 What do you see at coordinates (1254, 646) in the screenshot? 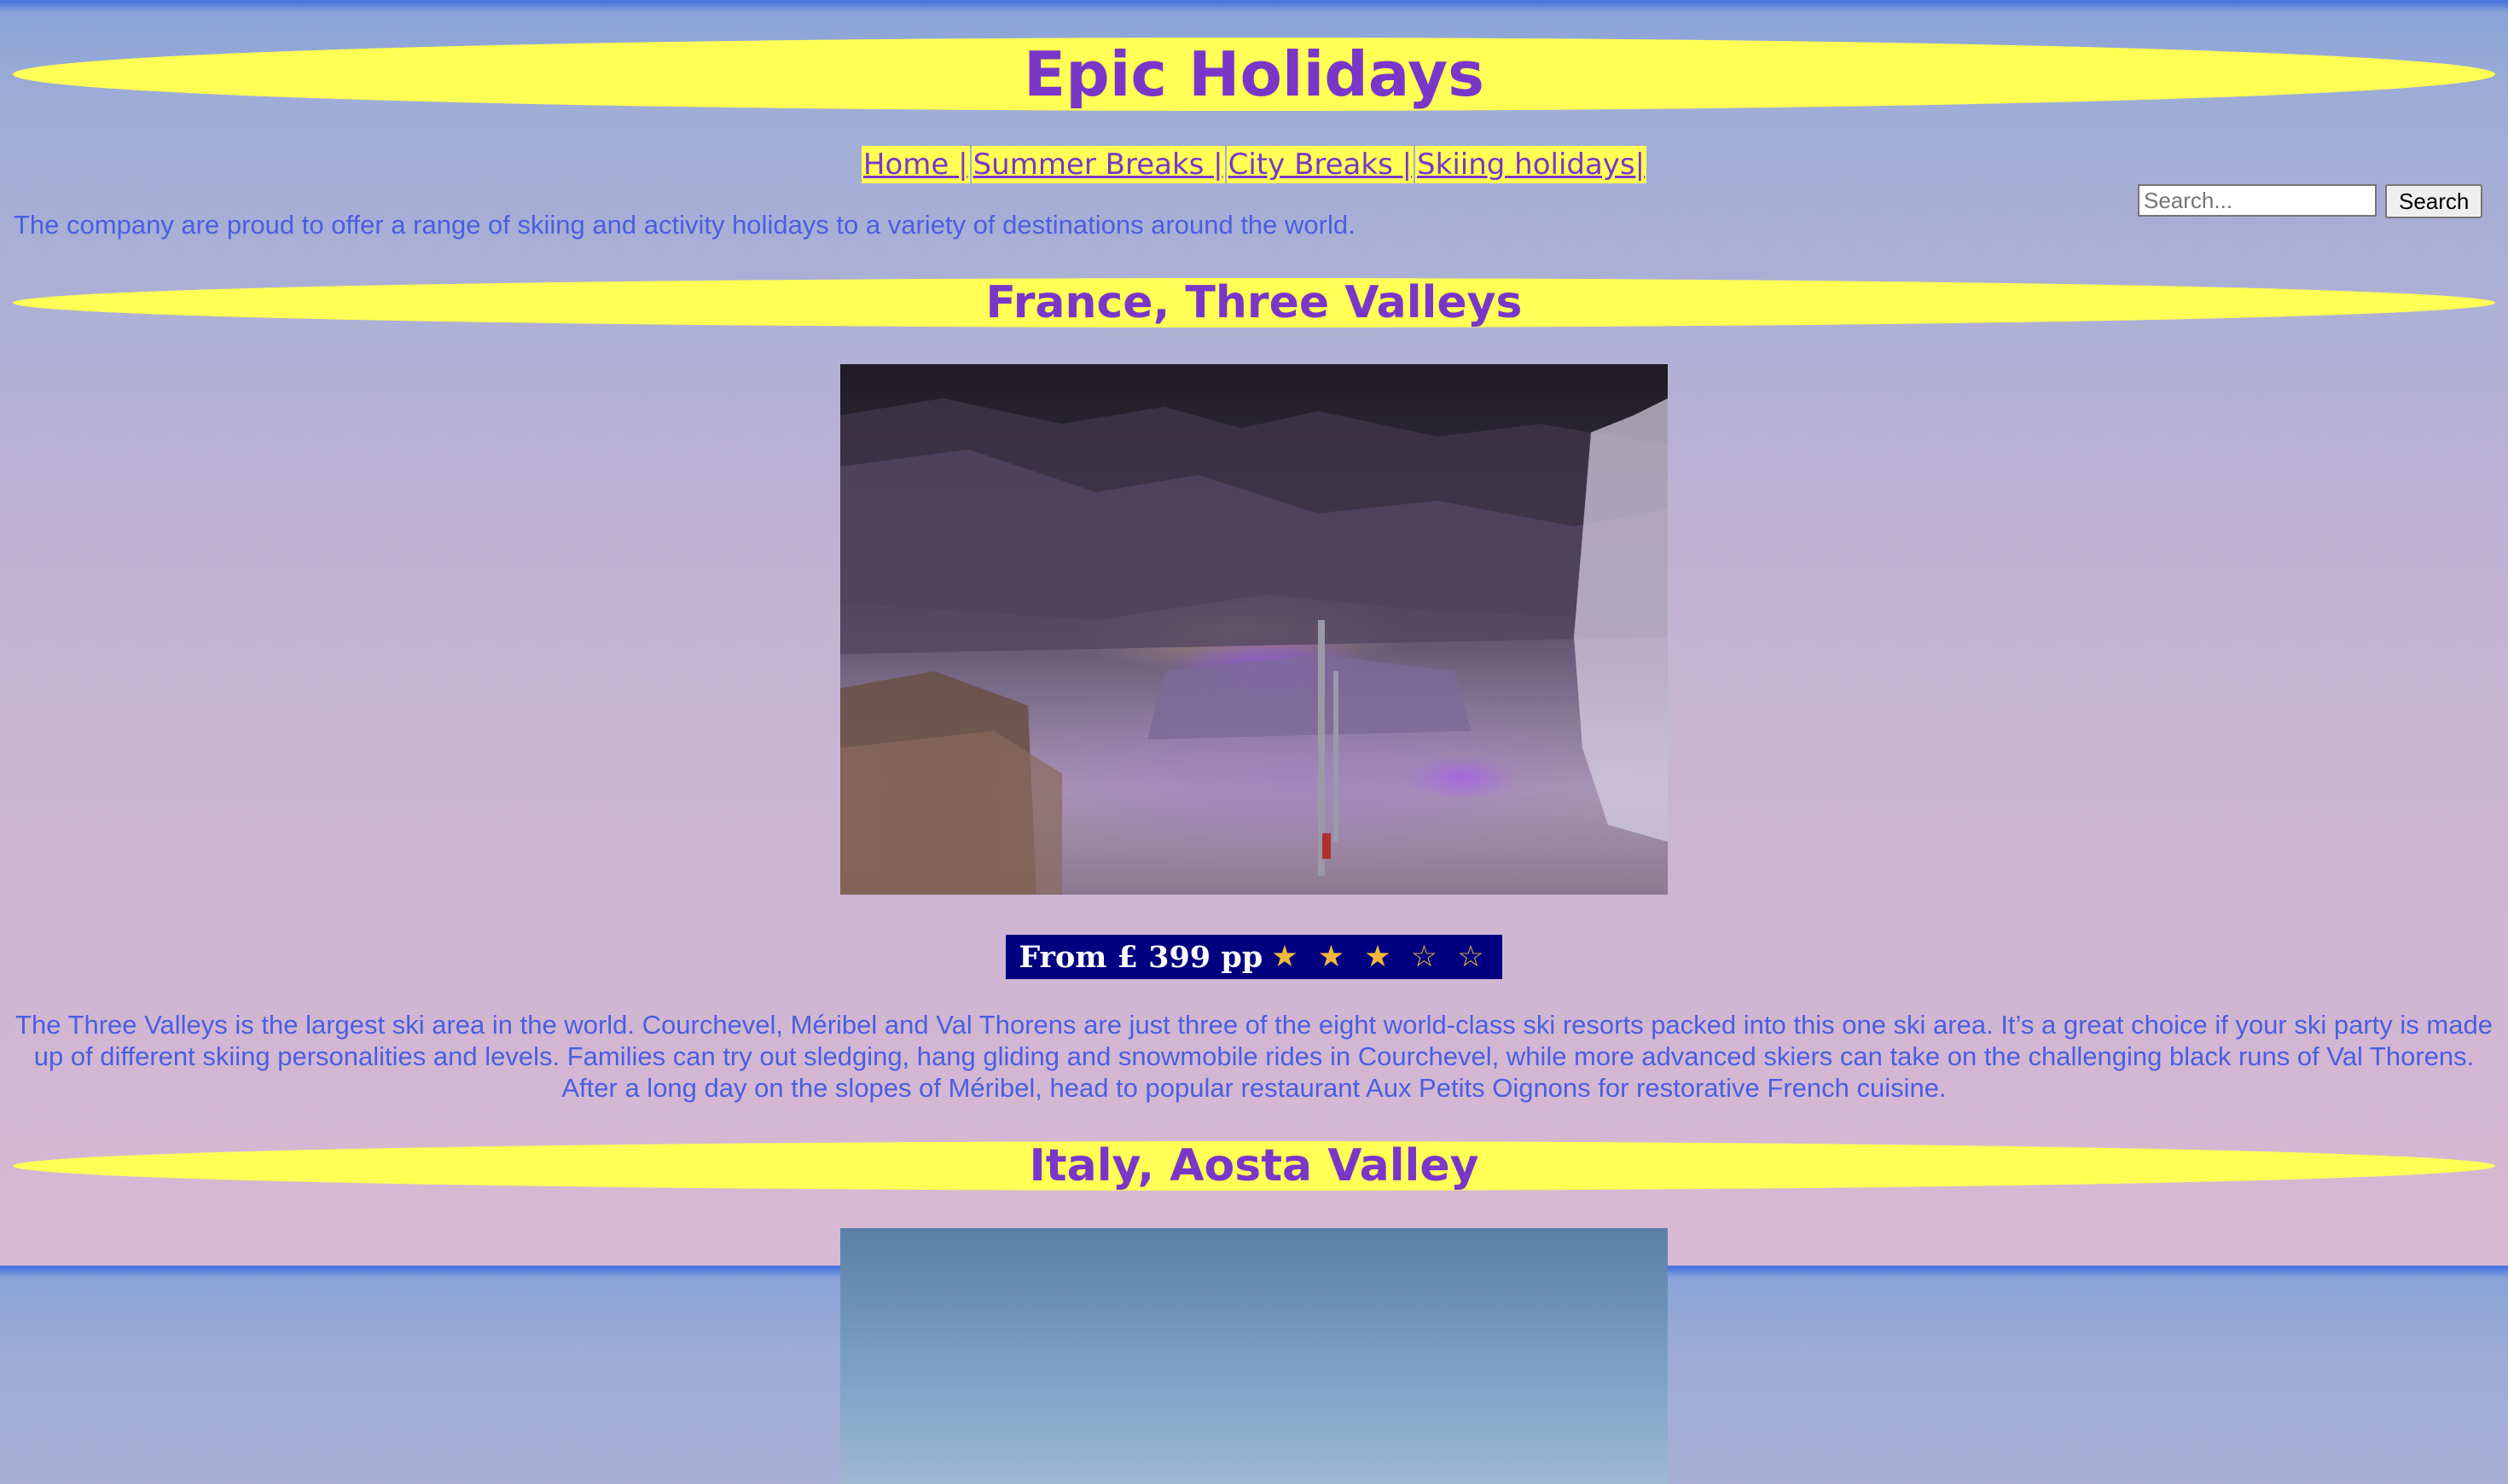
I see `night-ski-village-illustration` at bounding box center [1254, 646].